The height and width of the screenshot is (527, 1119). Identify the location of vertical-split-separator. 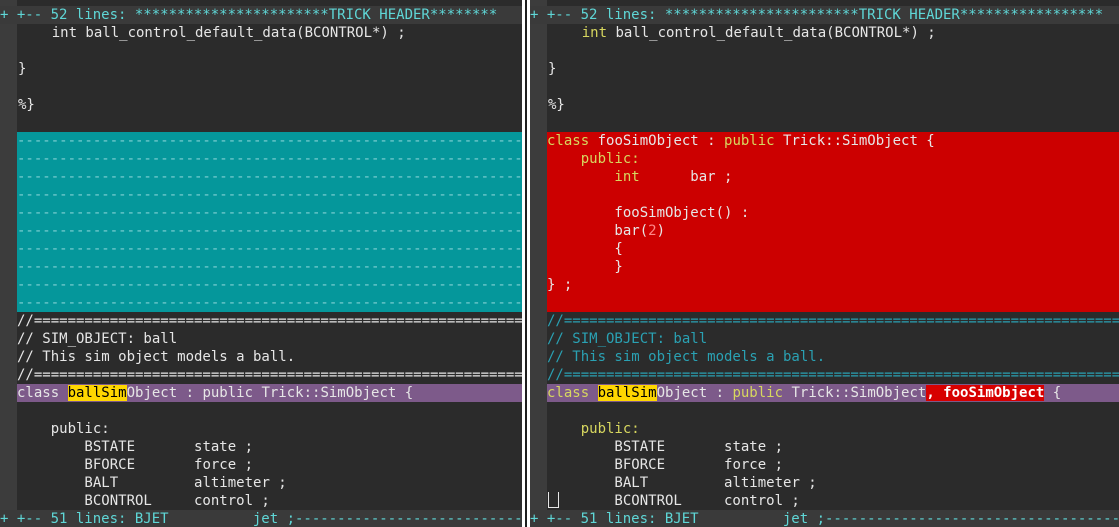
(526, 263).